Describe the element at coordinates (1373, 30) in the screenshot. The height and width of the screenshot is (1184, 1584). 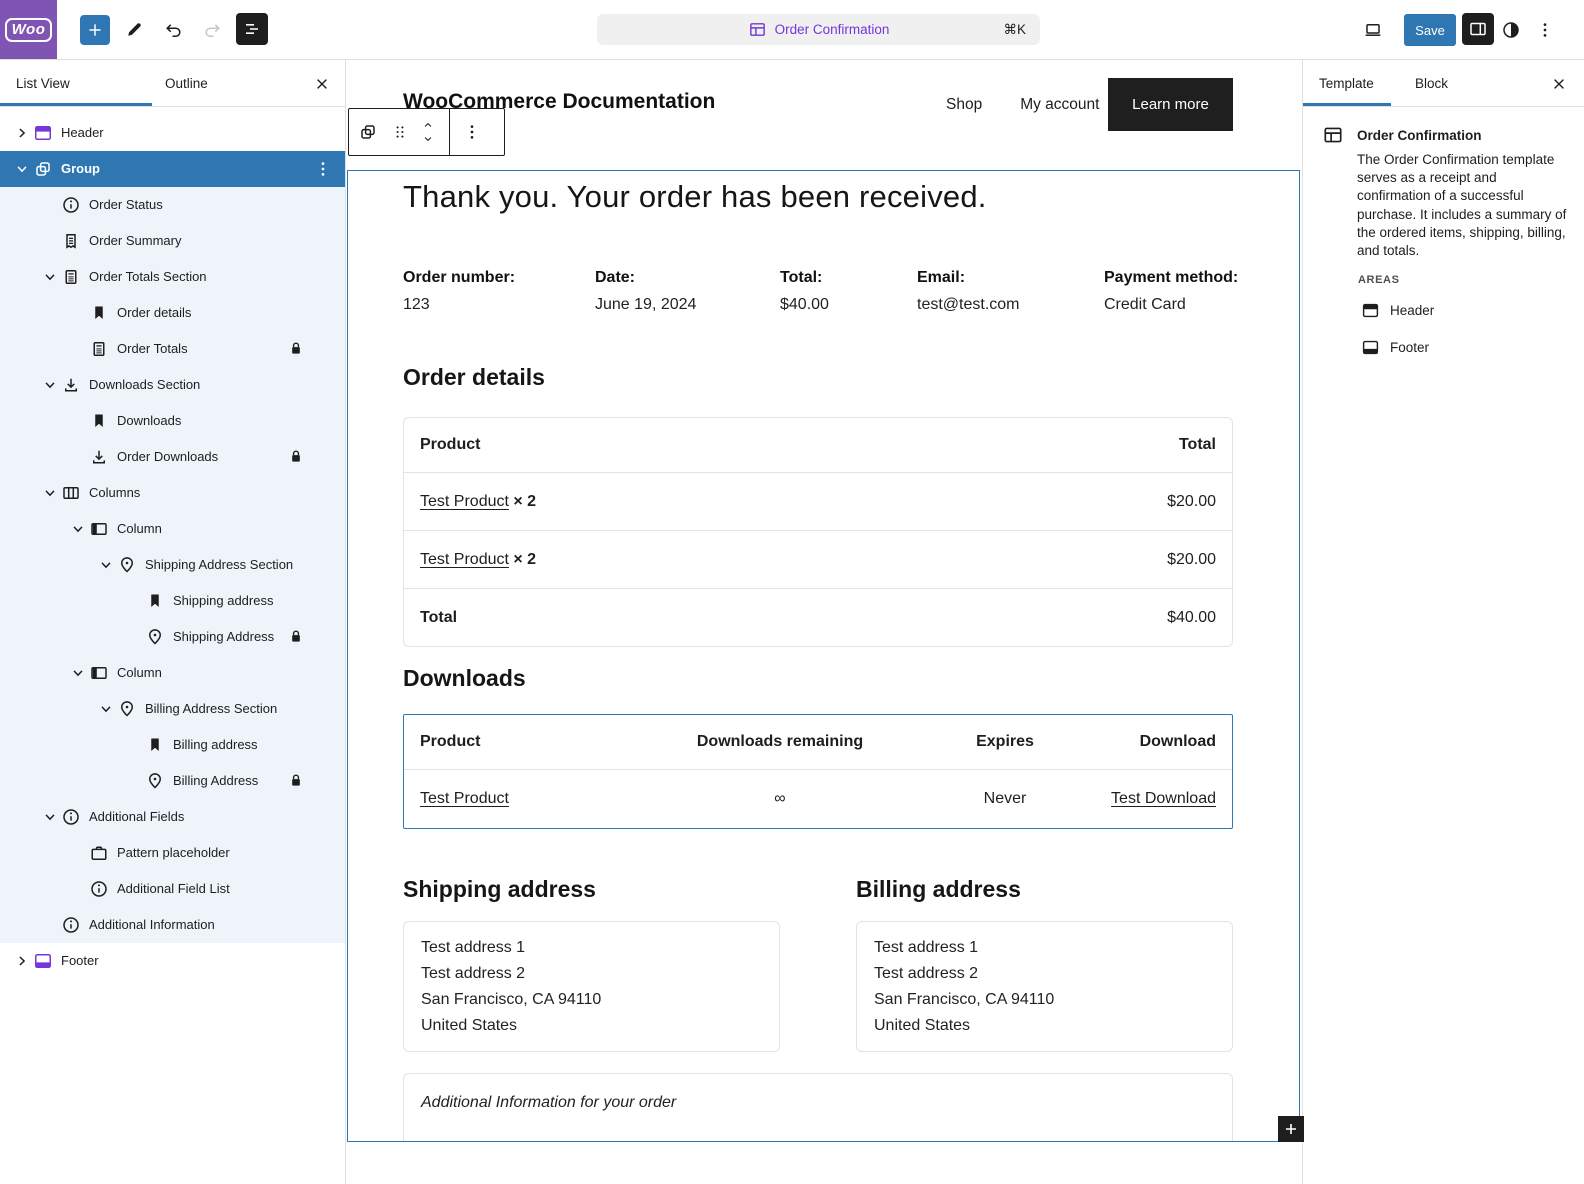
I see `view-preview-button` at that location.